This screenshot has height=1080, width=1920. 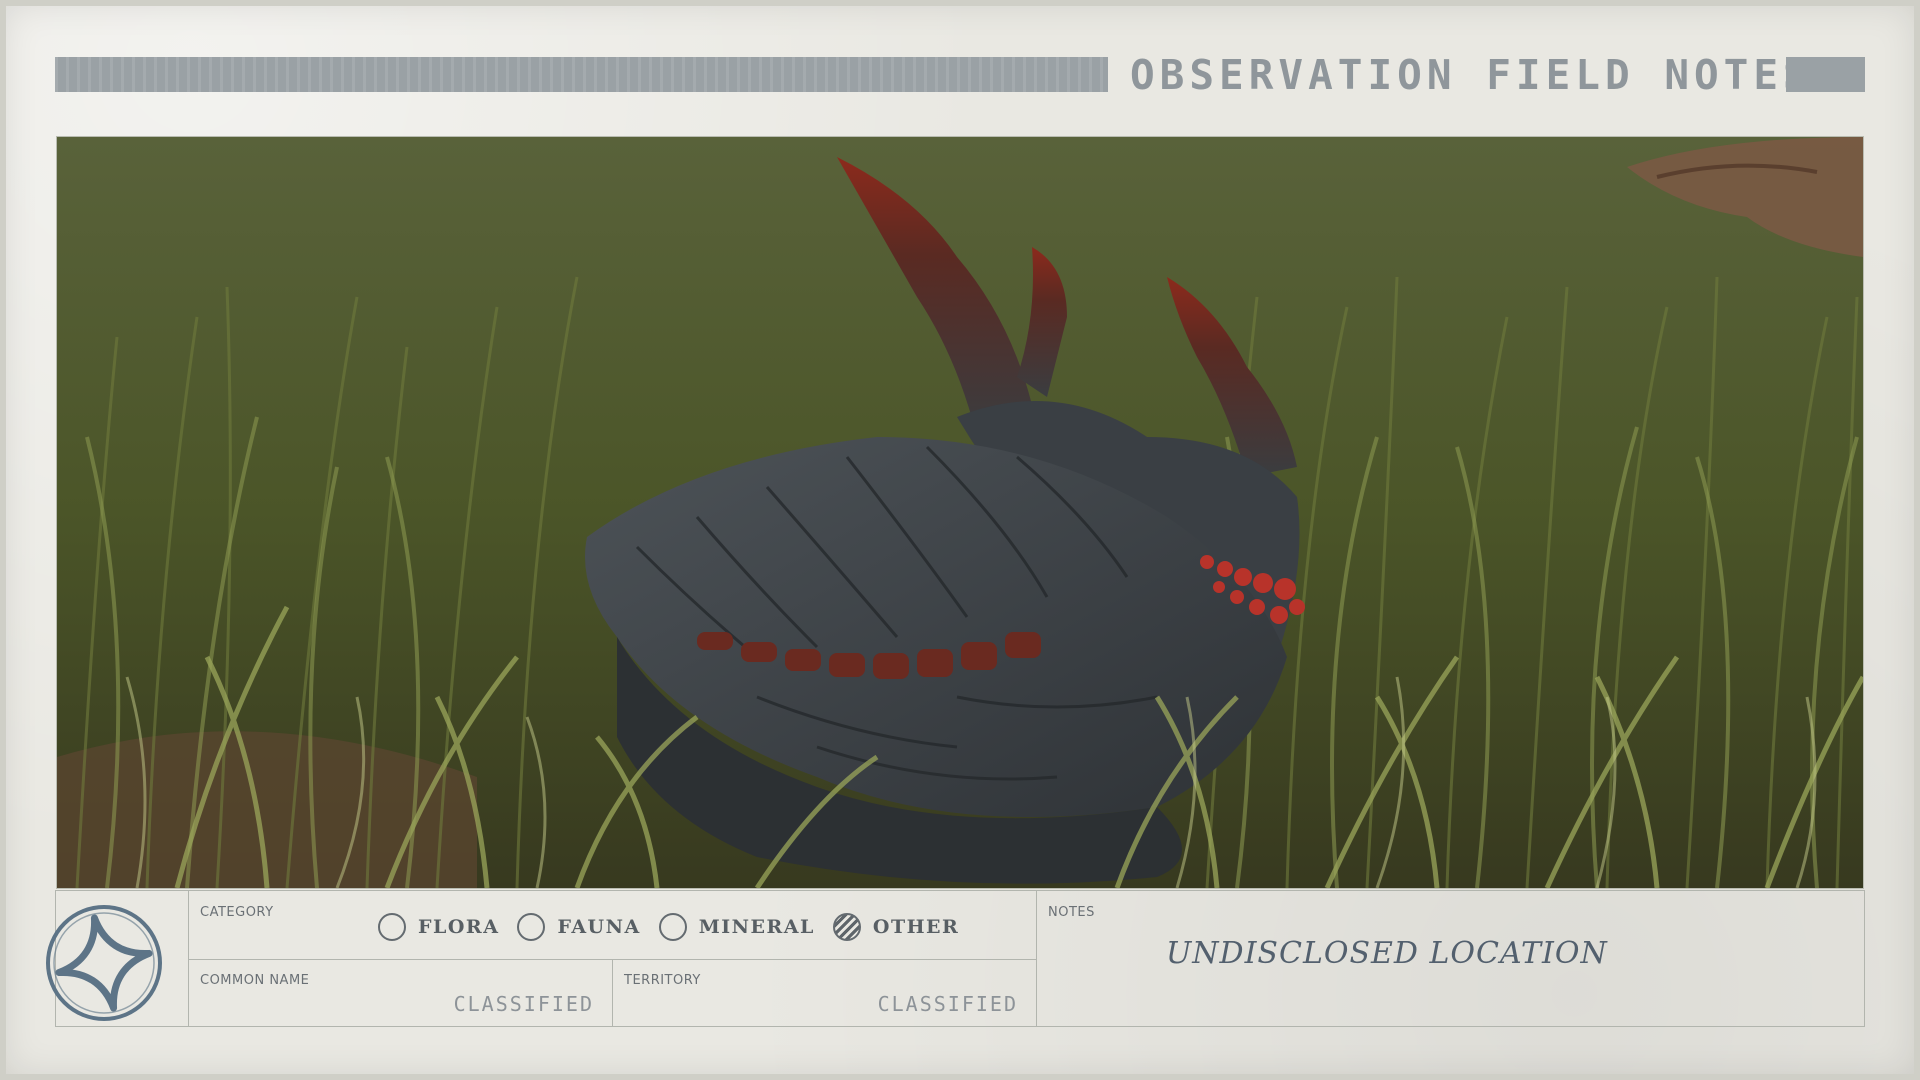 What do you see at coordinates (255, 980) in the screenshot?
I see `common-name-label: COMMON NAME` at bounding box center [255, 980].